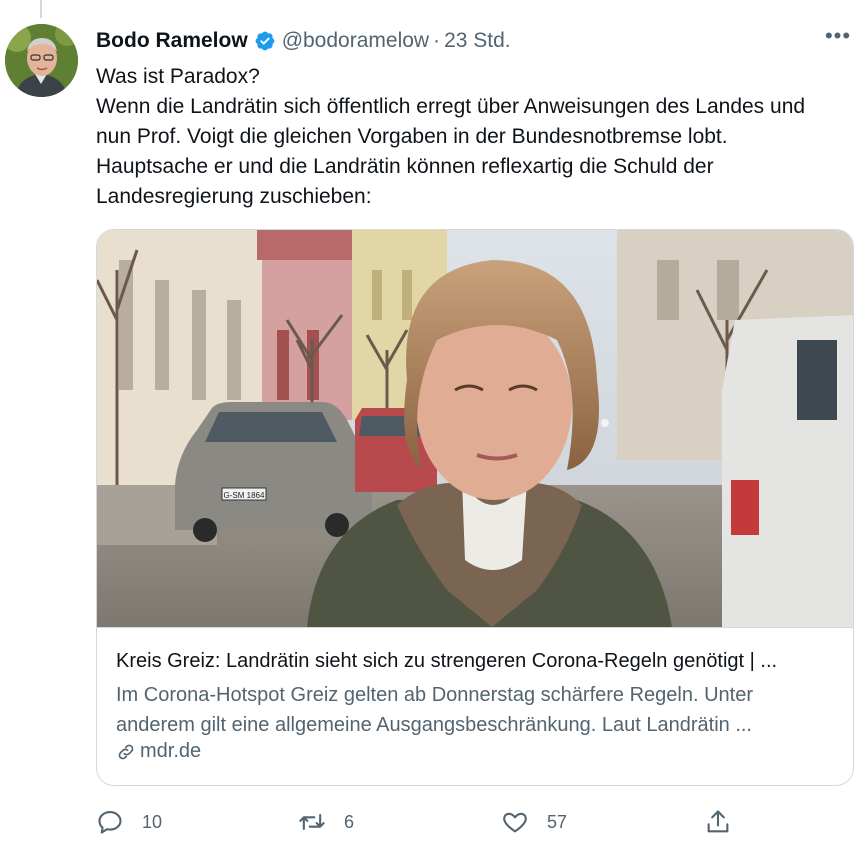 This screenshot has width=862, height=844. What do you see at coordinates (534, 822) in the screenshot?
I see `like-button: 57` at bounding box center [534, 822].